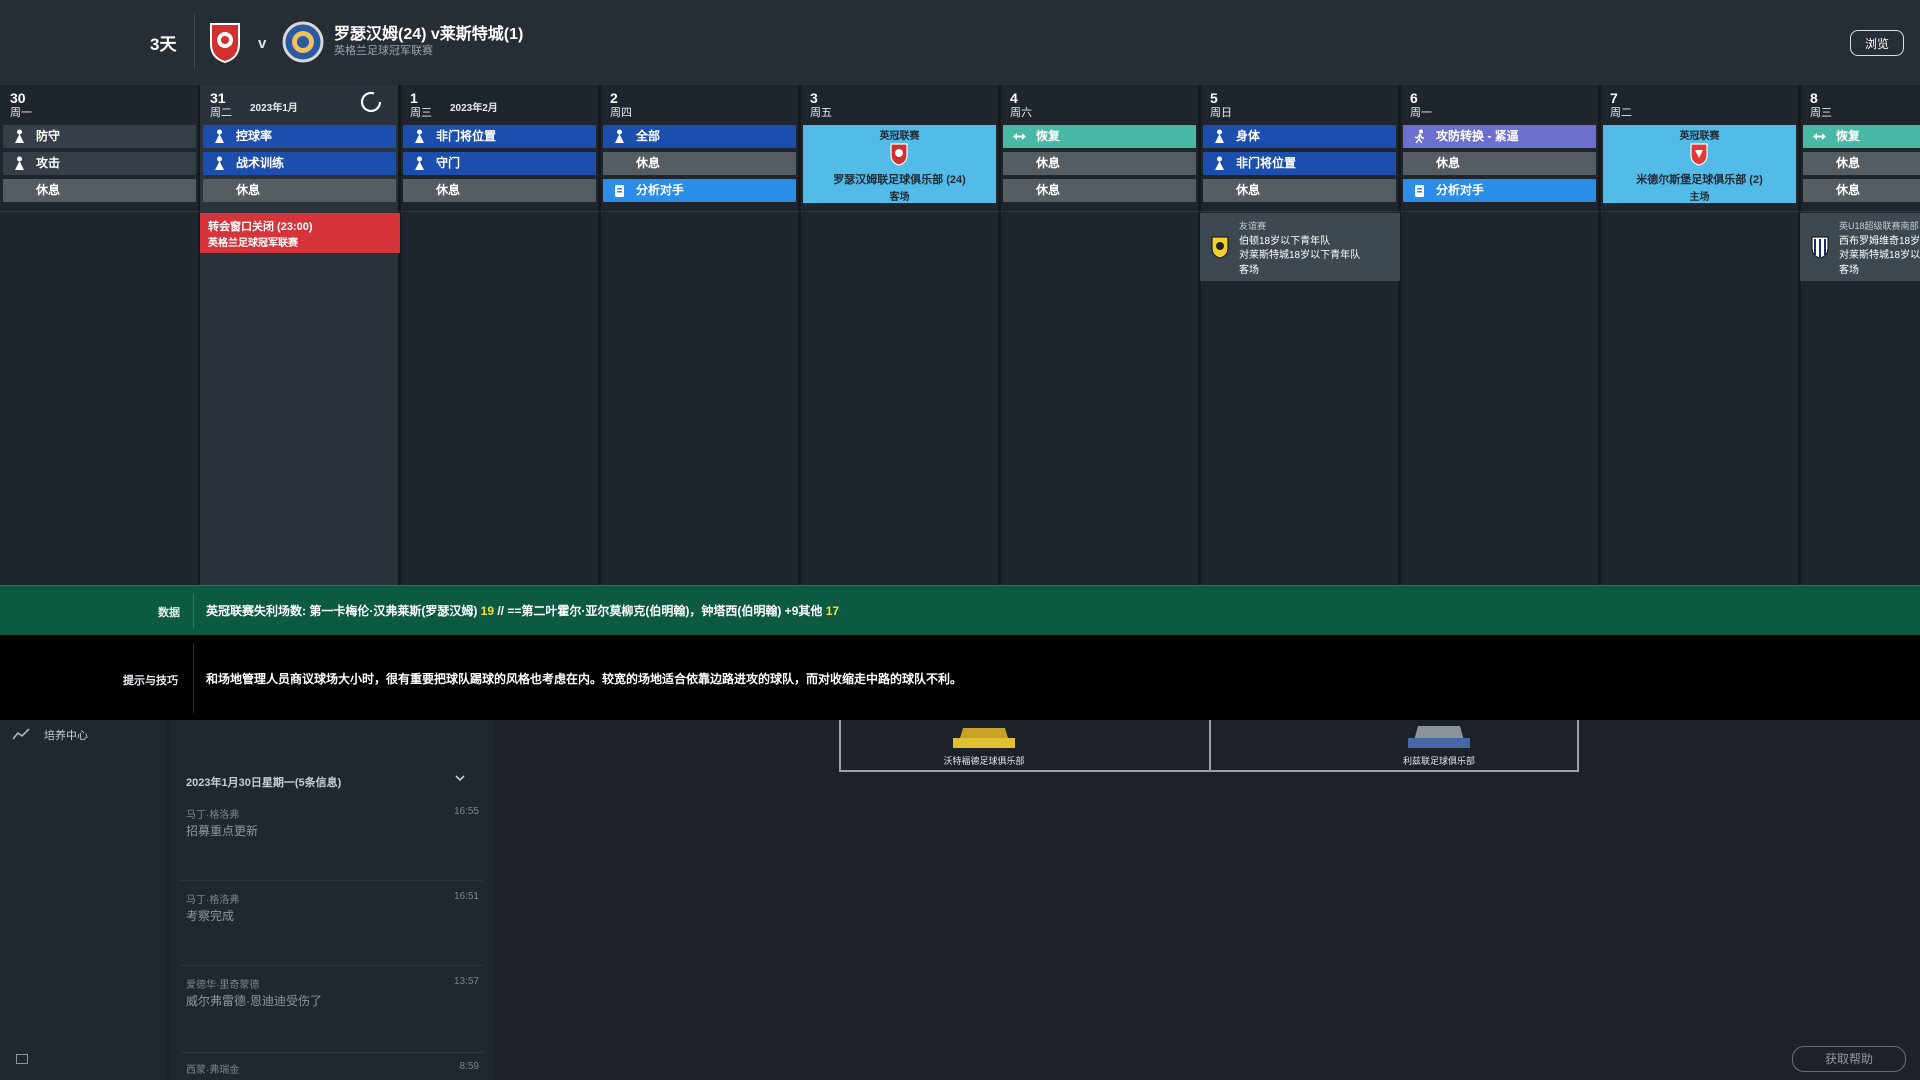 The width and height of the screenshot is (1920, 1080). What do you see at coordinates (254, 136) in the screenshot?
I see `slot-label: 控球率` at bounding box center [254, 136].